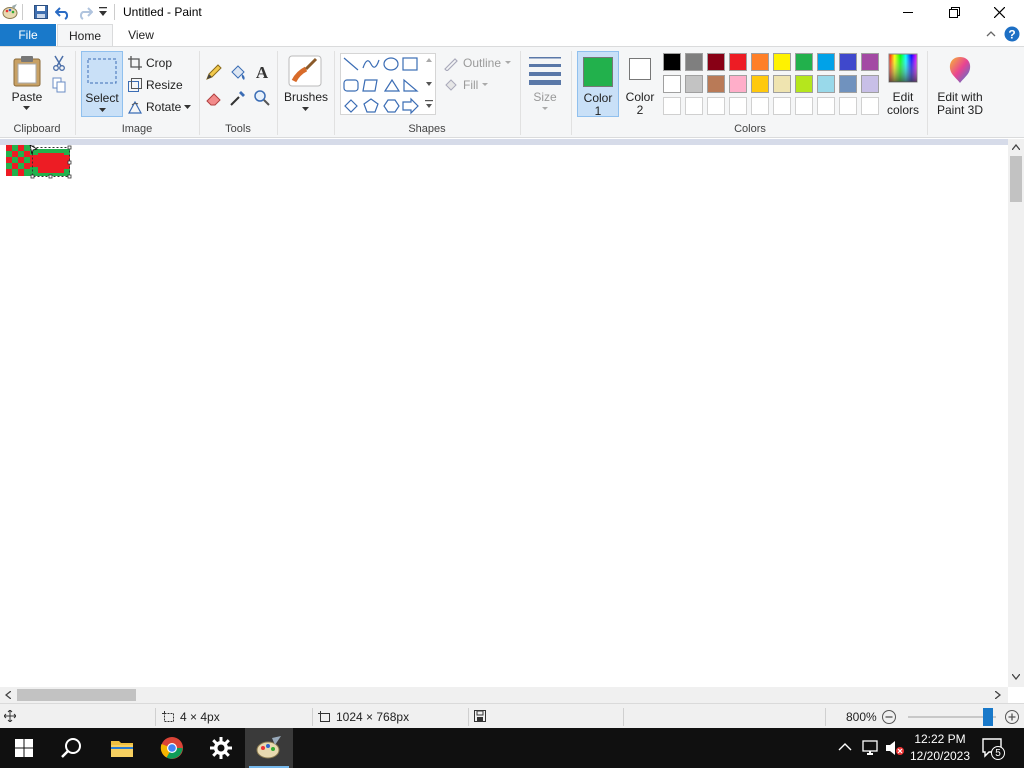 Image resolution: width=1024 pixels, height=768 pixels. Describe the element at coordinates (102, 98) in the screenshot. I see `select-label: Select` at that location.